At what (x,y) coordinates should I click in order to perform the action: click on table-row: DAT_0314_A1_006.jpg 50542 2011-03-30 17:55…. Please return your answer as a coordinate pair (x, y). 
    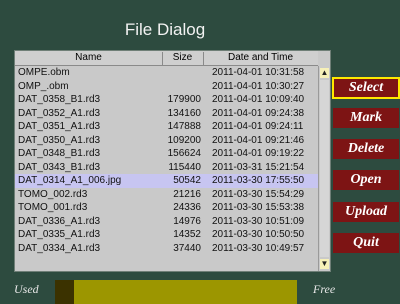
    Looking at the image, I should click on (166, 181).